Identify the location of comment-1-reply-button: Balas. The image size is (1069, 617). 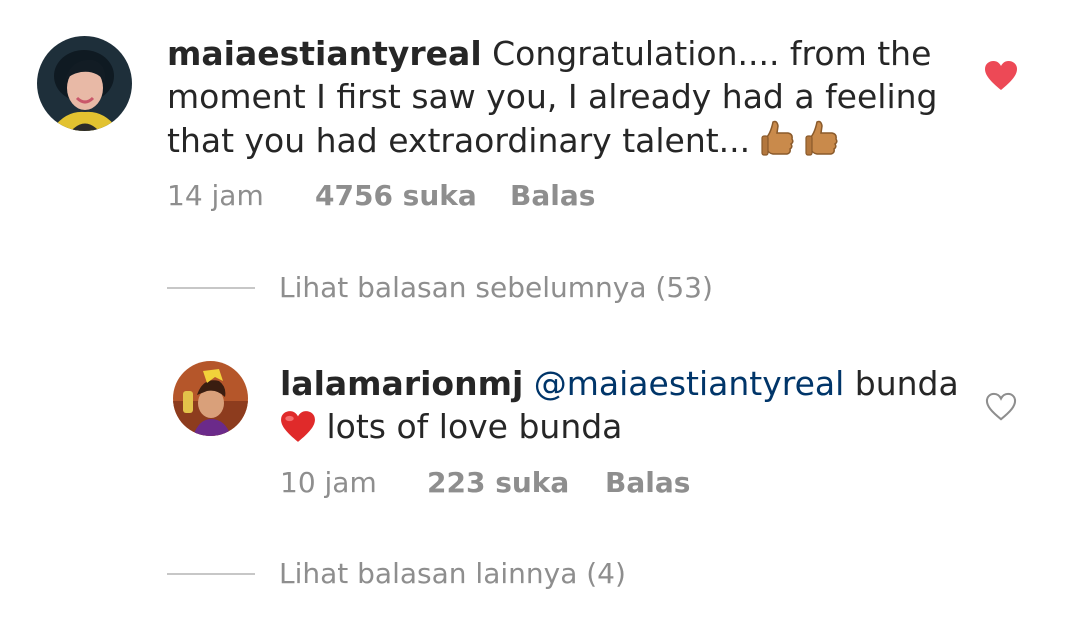
(552, 196).